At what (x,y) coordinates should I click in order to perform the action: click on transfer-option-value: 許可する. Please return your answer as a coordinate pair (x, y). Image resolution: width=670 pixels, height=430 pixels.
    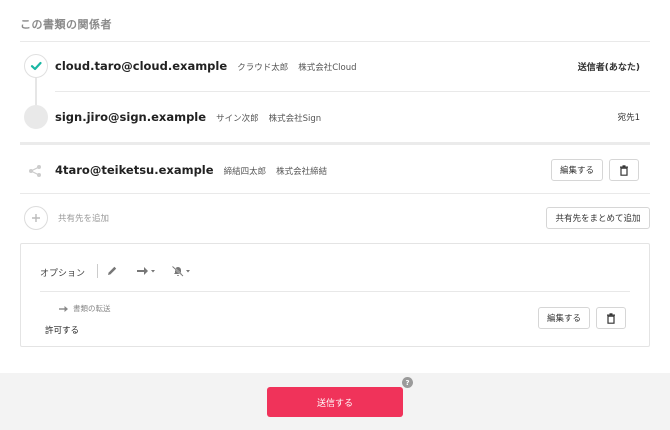
    Looking at the image, I should click on (62, 331).